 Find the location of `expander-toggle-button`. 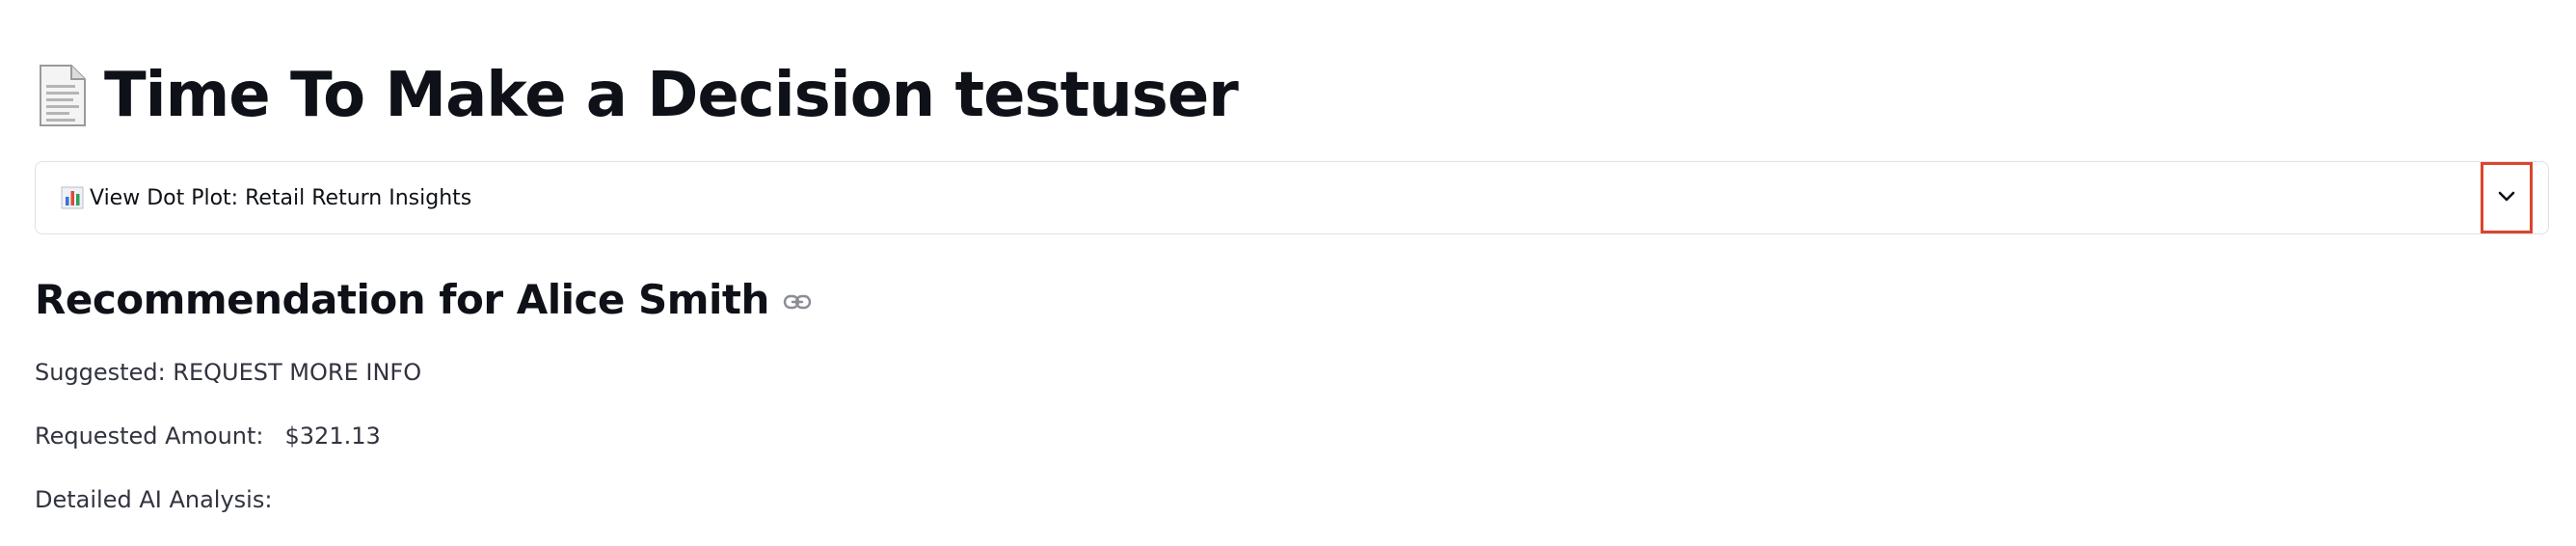

expander-toggle-button is located at coordinates (2507, 198).